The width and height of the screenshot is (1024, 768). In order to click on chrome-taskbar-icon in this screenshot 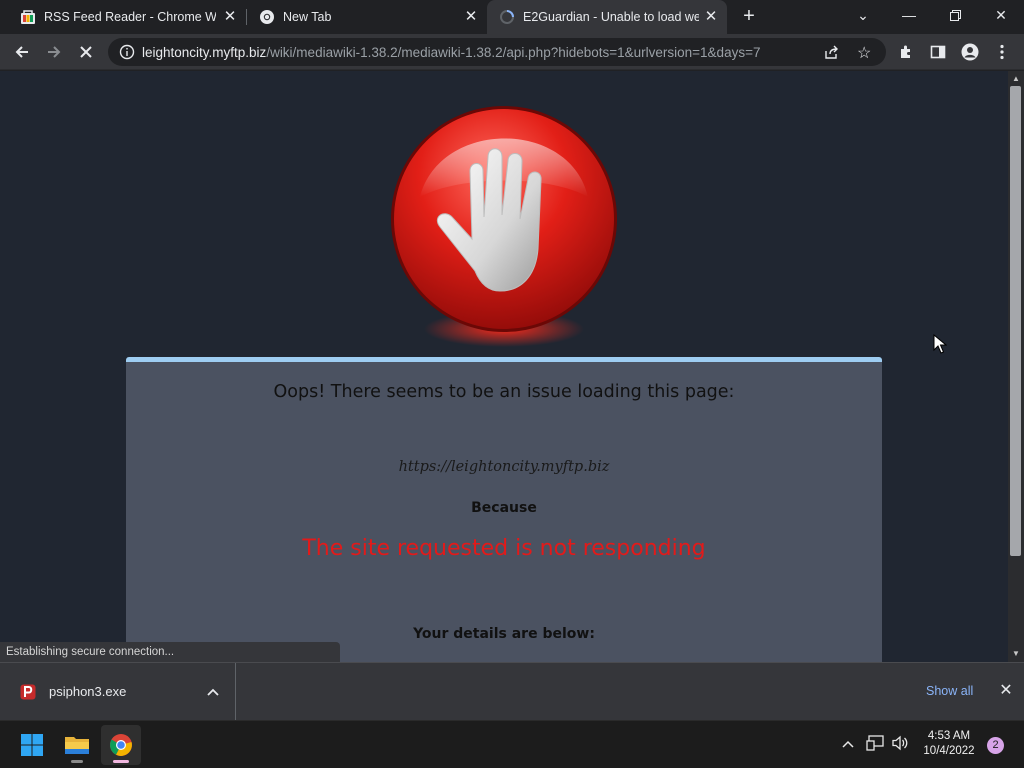, I will do `click(121, 745)`.